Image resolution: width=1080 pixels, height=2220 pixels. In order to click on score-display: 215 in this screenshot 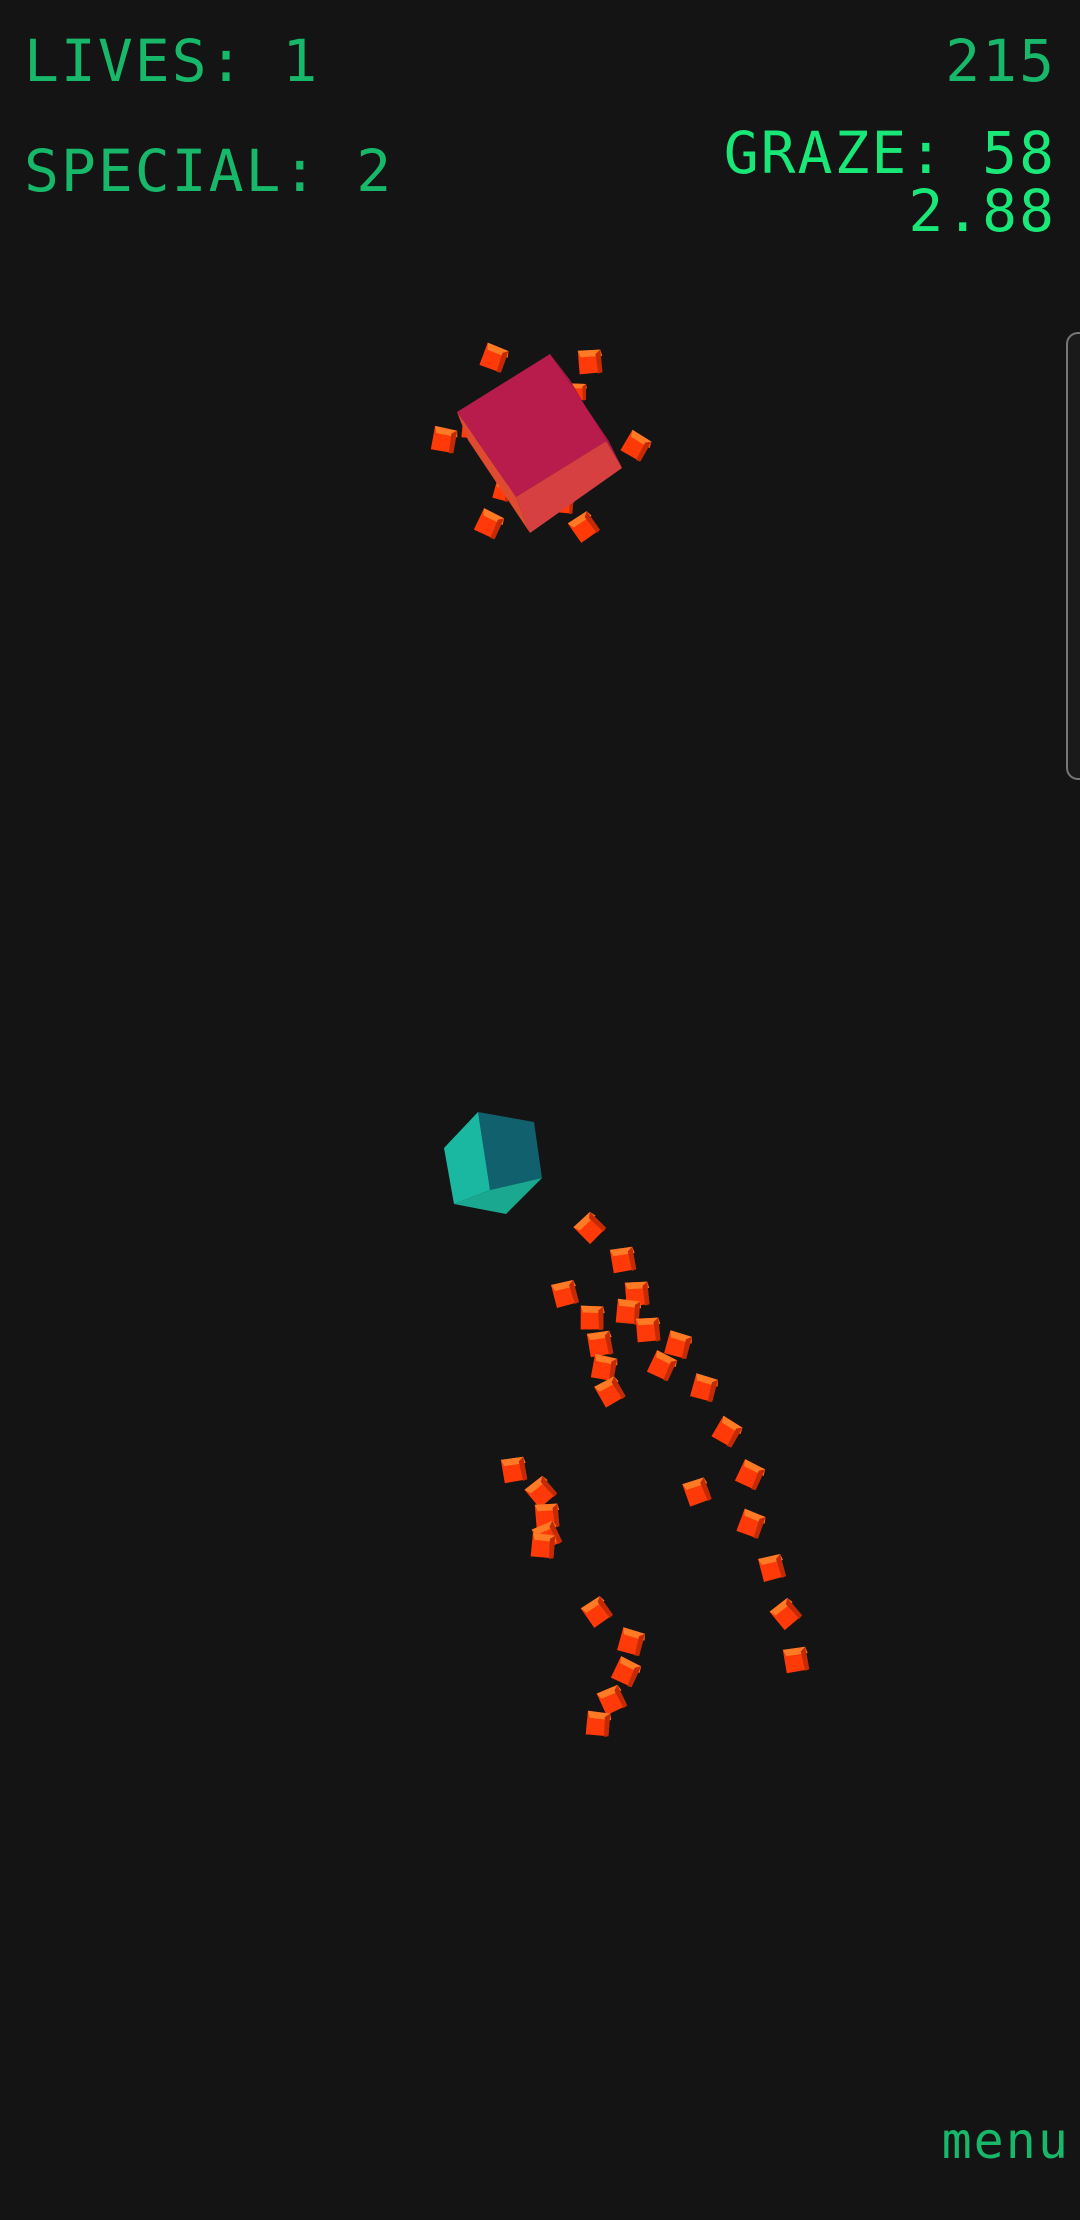, I will do `click(1000, 61)`.